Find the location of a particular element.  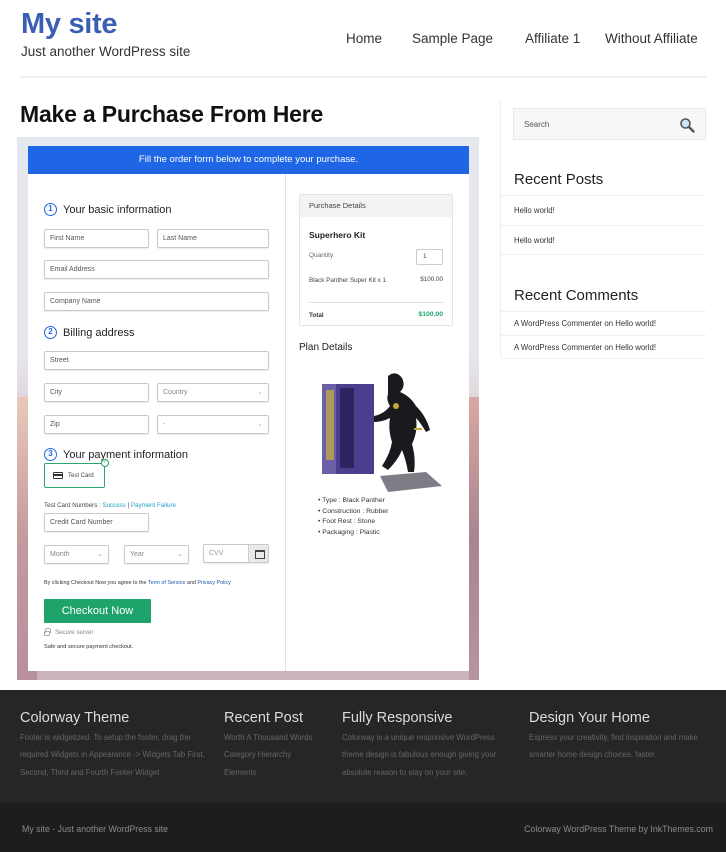

recent-comments-title: Recent Comments is located at coordinates (576, 295).